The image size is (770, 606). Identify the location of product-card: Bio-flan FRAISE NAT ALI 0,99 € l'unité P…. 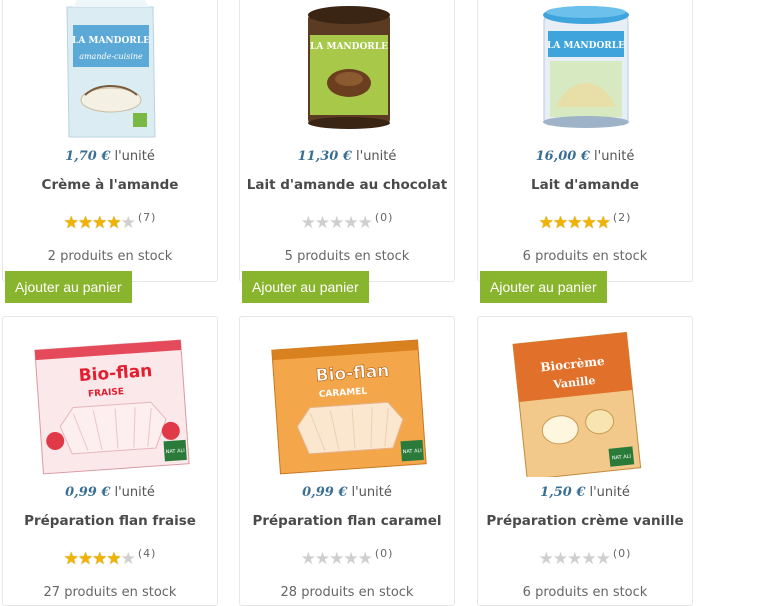
(110, 461).